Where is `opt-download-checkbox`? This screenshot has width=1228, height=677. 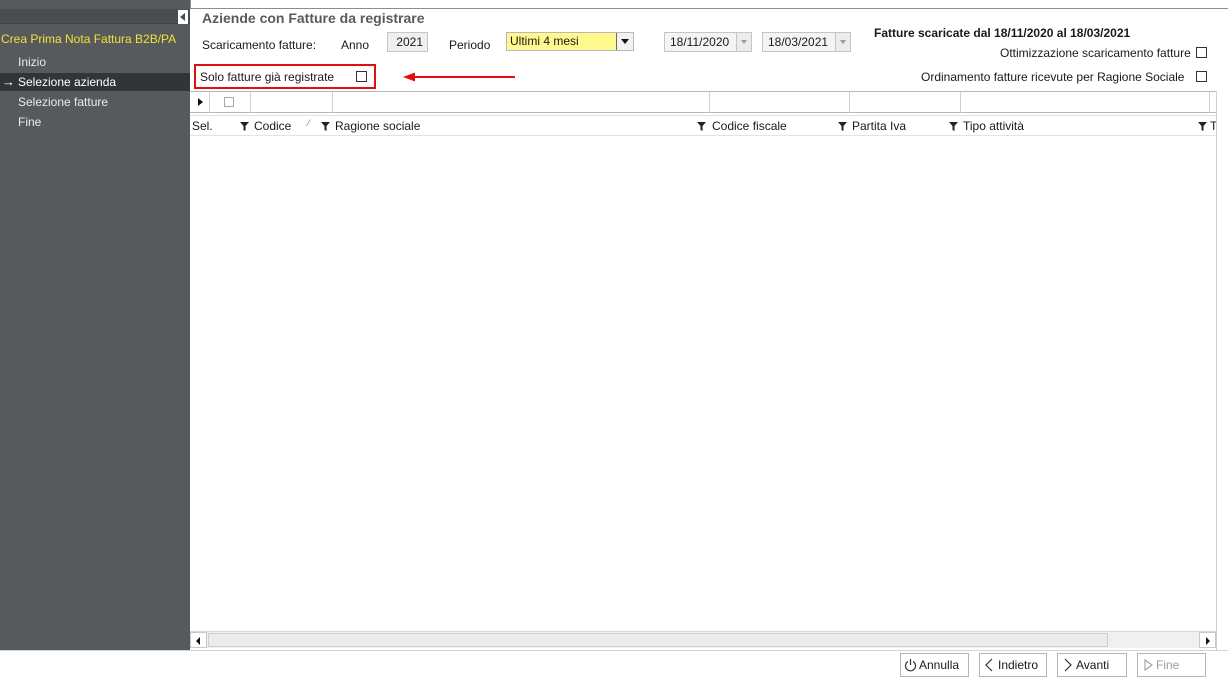 opt-download-checkbox is located at coordinates (1201, 52).